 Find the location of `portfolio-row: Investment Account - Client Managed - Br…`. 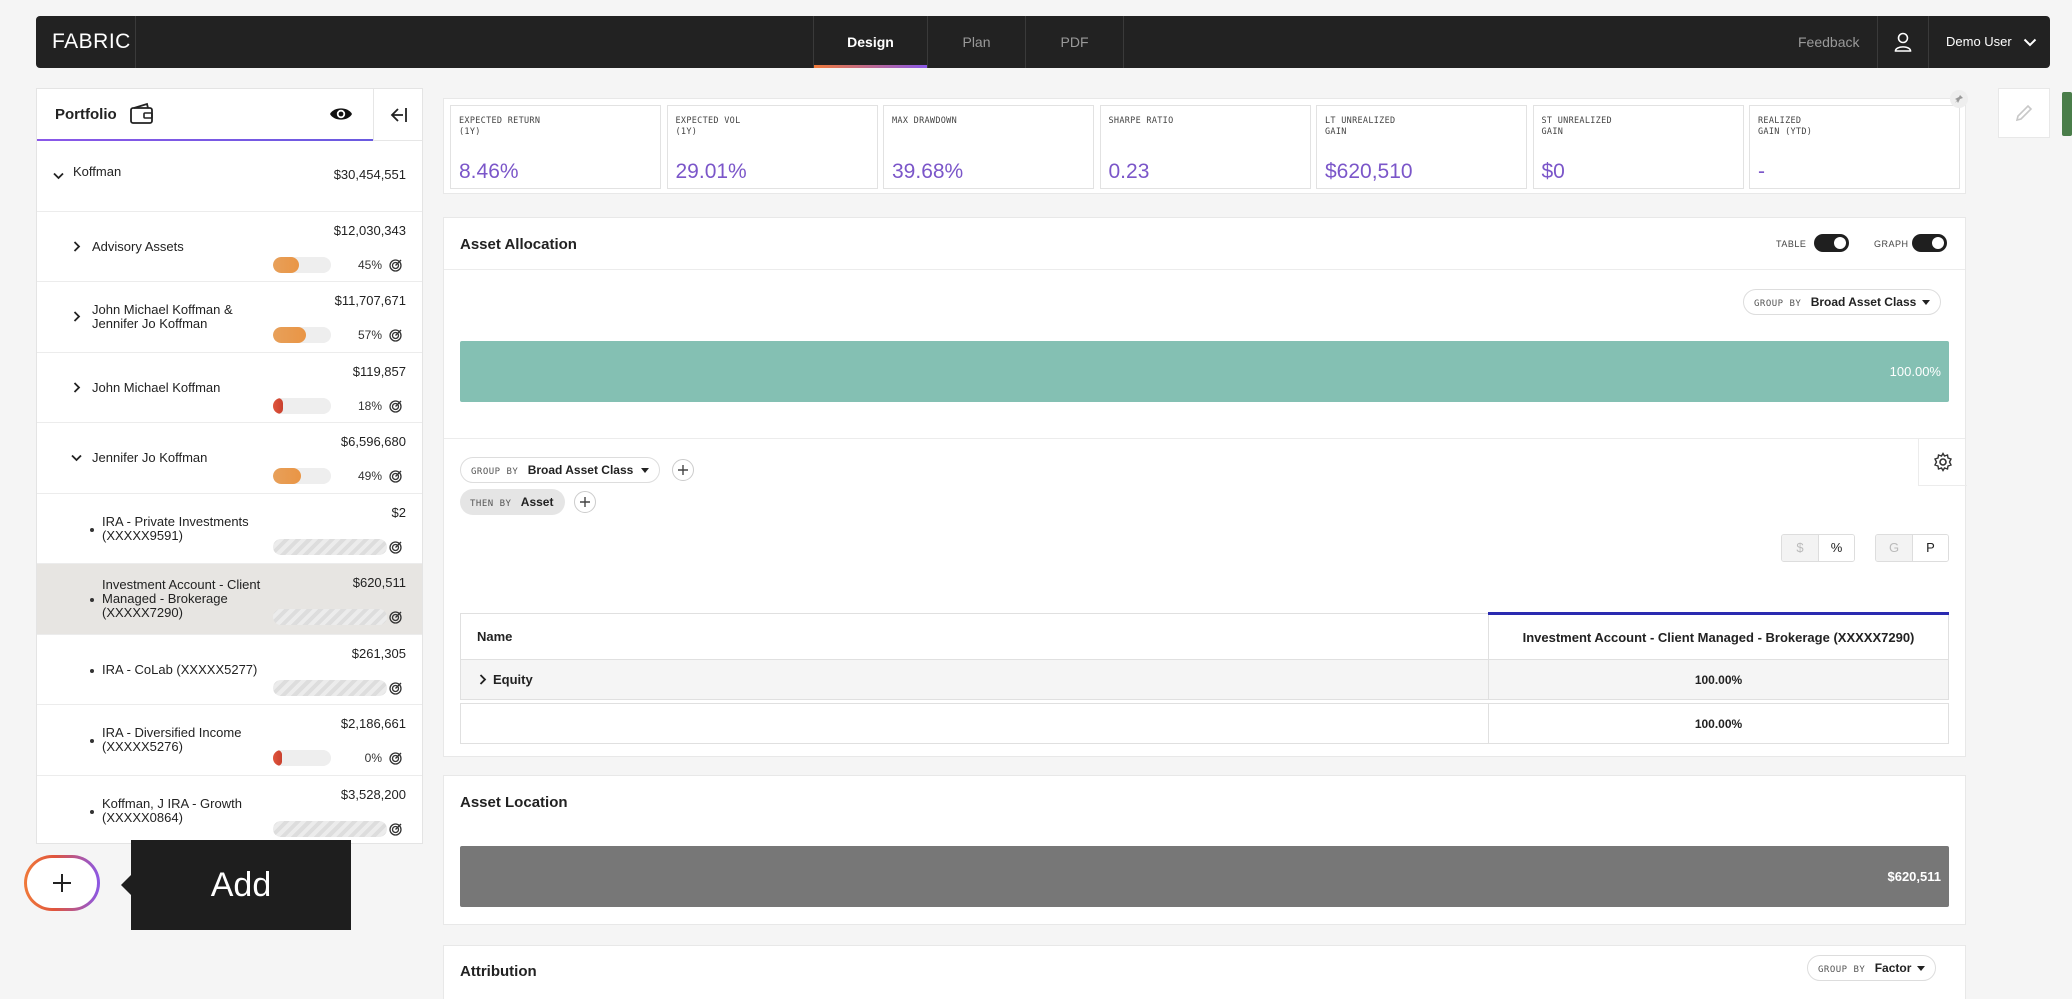

portfolio-row: Investment Account - Client Managed - Br… is located at coordinates (229, 599).